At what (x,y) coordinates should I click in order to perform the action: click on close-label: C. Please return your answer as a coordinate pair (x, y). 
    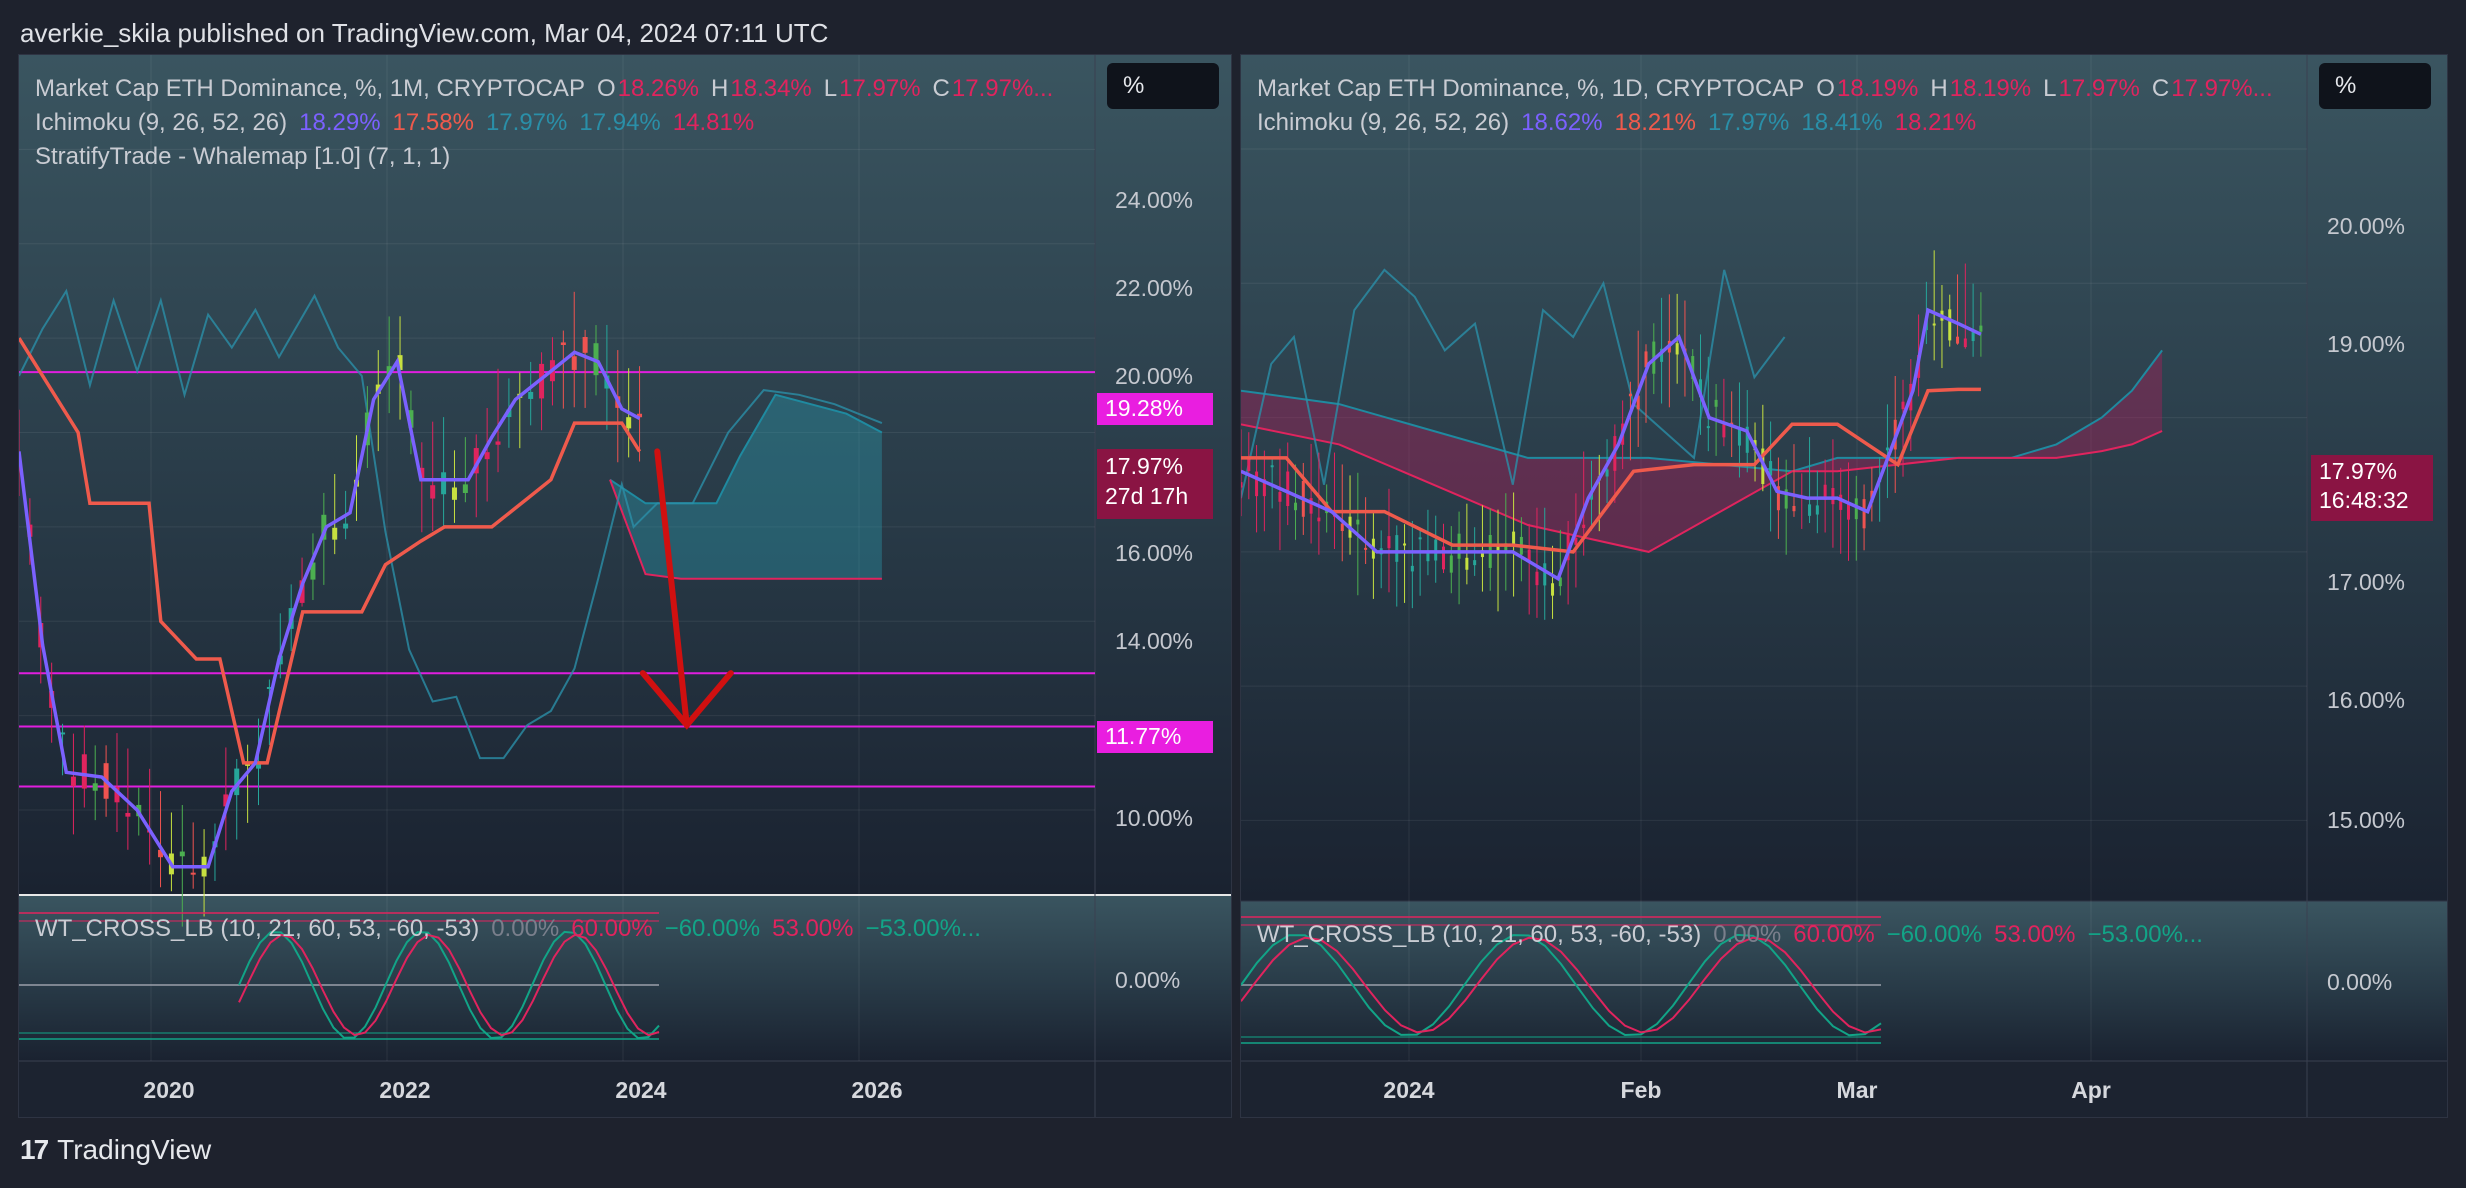
    Looking at the image, I should click on (2160, 88).